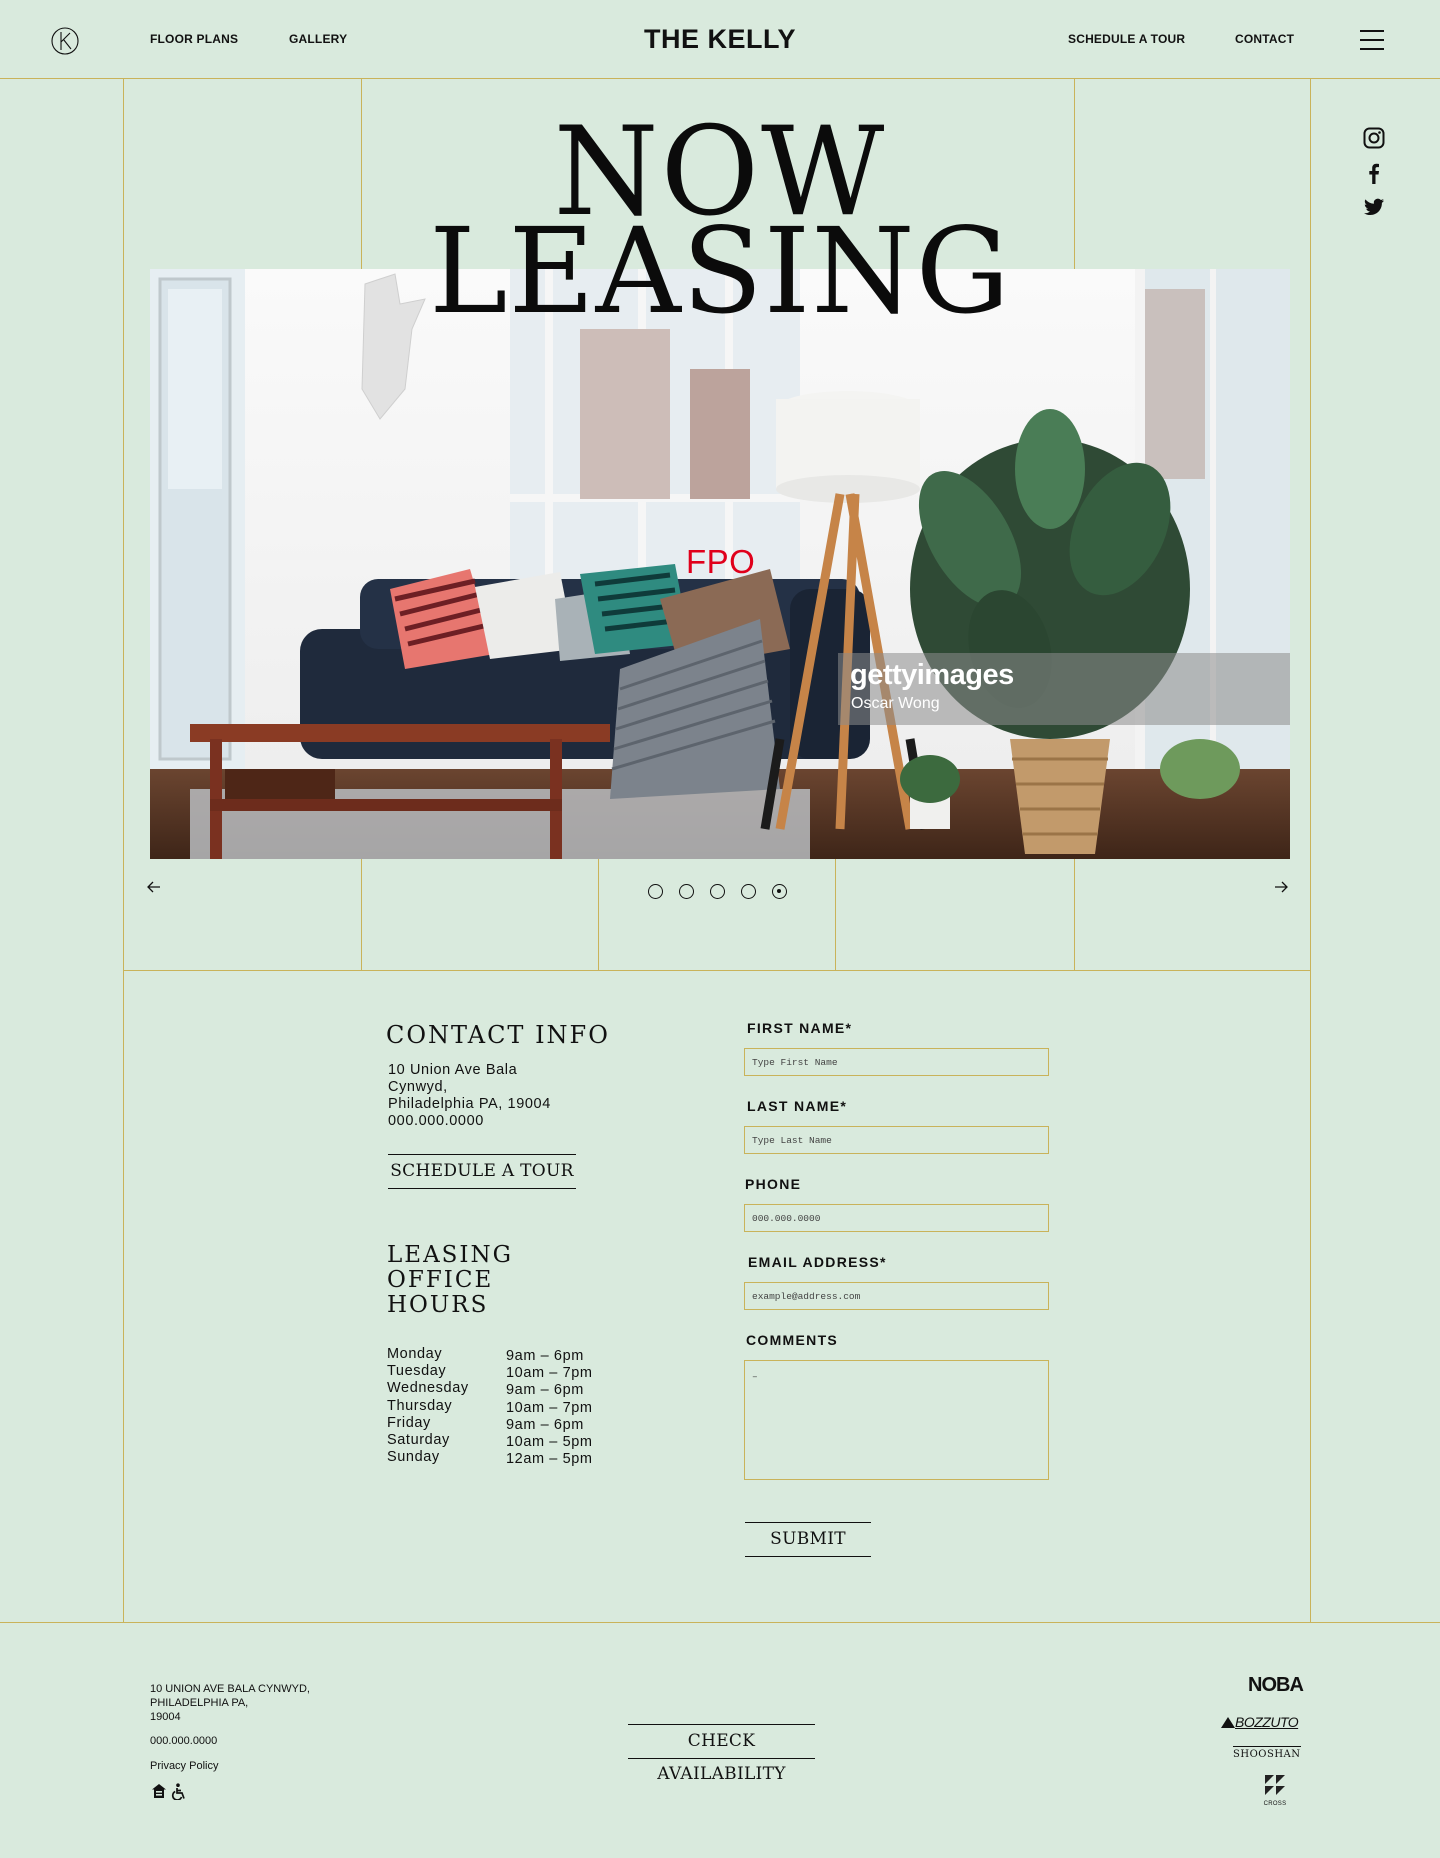  Describe the element at coordinates (159, 1791) in the screenshot. I see `equal-housing-icon` at that location.